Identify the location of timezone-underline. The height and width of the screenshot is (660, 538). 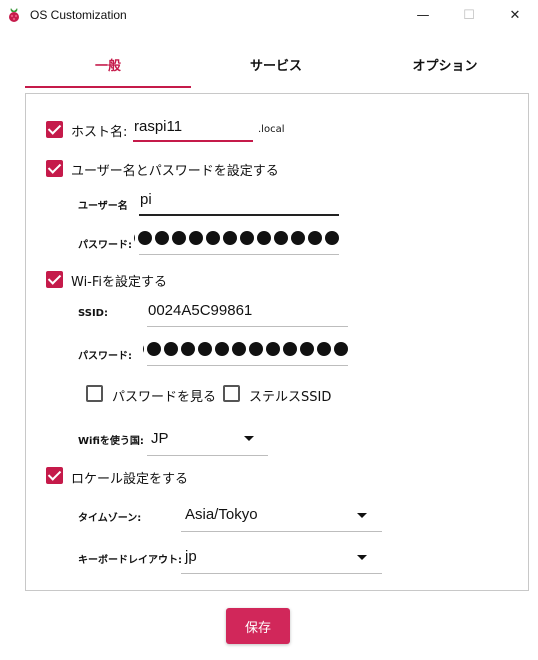
(281, 531).